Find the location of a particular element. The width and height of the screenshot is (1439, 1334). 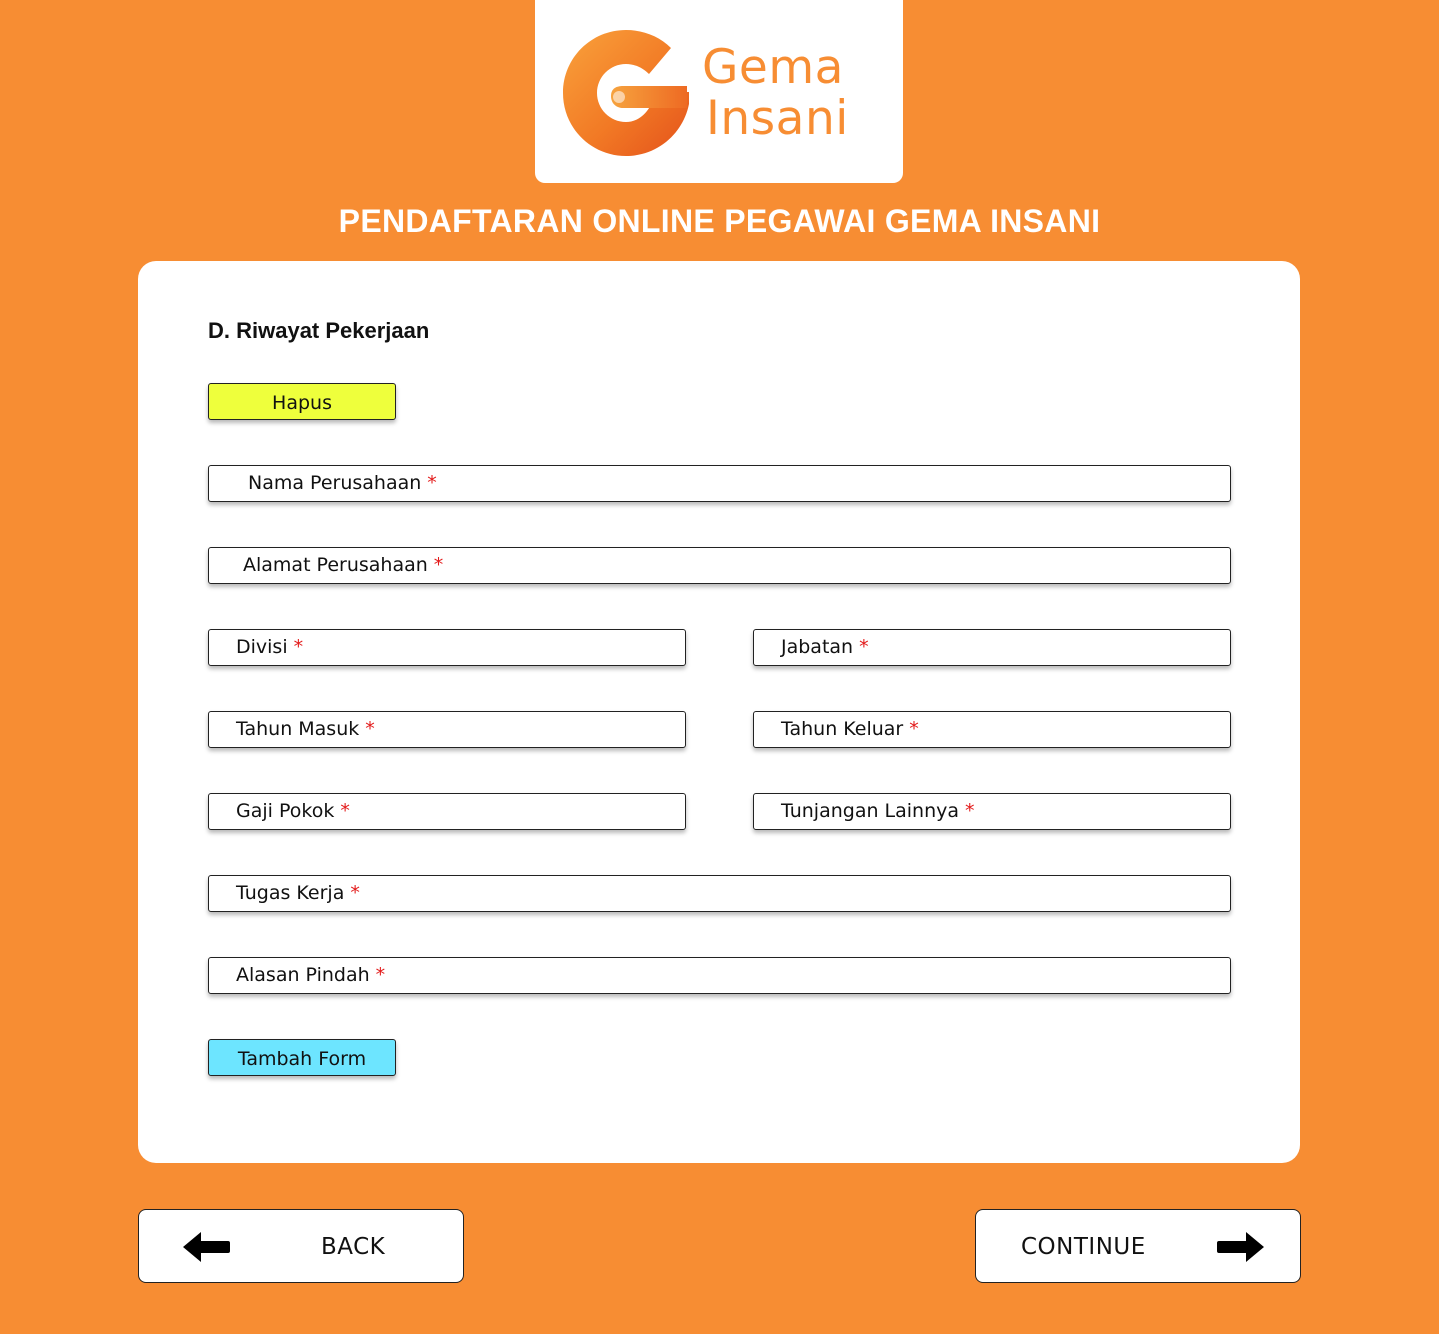

tugas-kerja-label-wrap: Tugas Kerja * is located at coordinates (298, 893).